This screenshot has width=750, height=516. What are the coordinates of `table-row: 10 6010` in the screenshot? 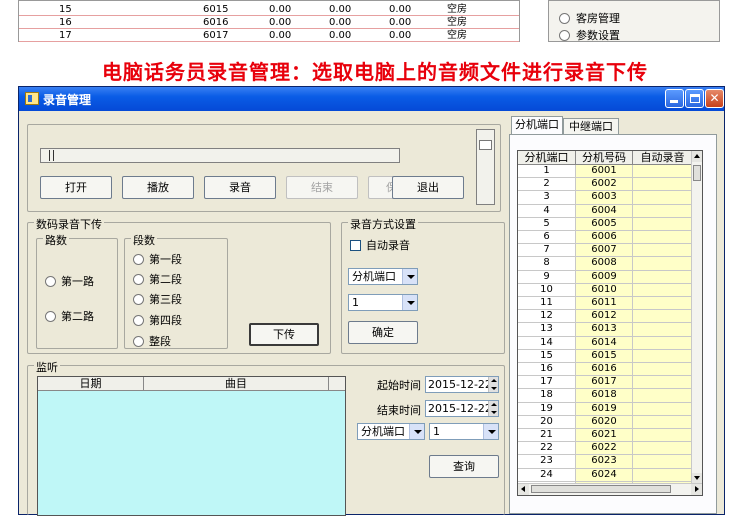 It's located at (605, 290).